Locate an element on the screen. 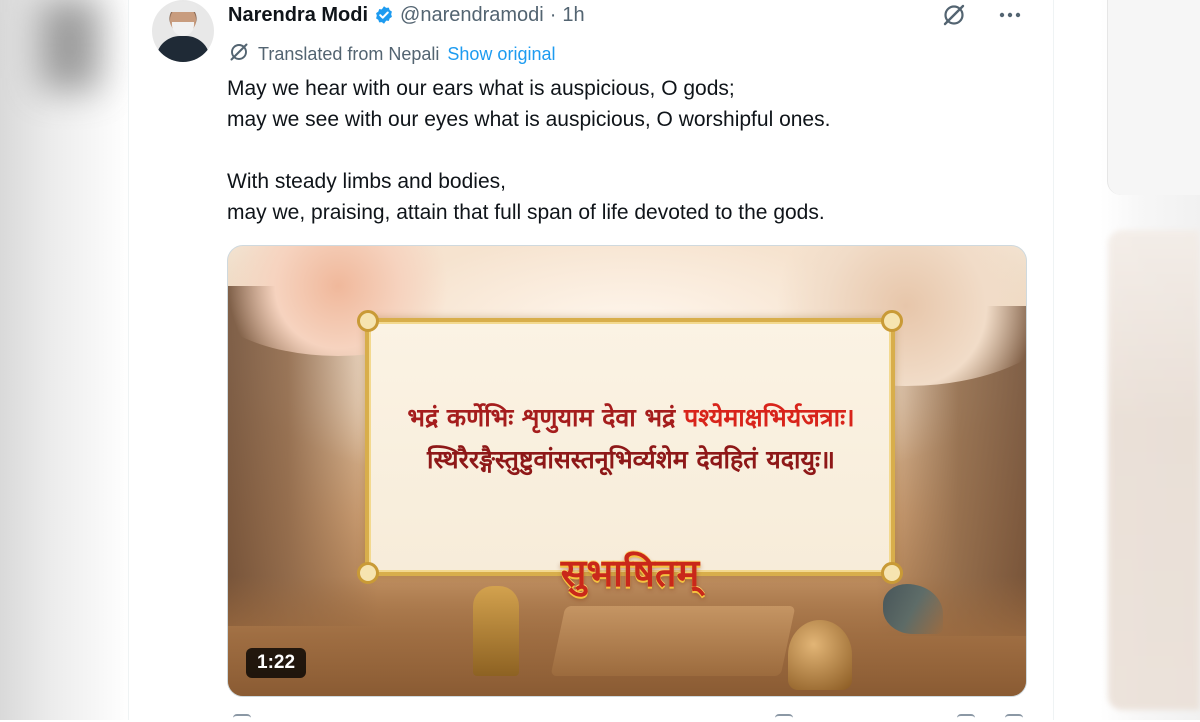 The image size is (1200, 722). author-name: Narendra Modi is located at coordinates (298, 15).